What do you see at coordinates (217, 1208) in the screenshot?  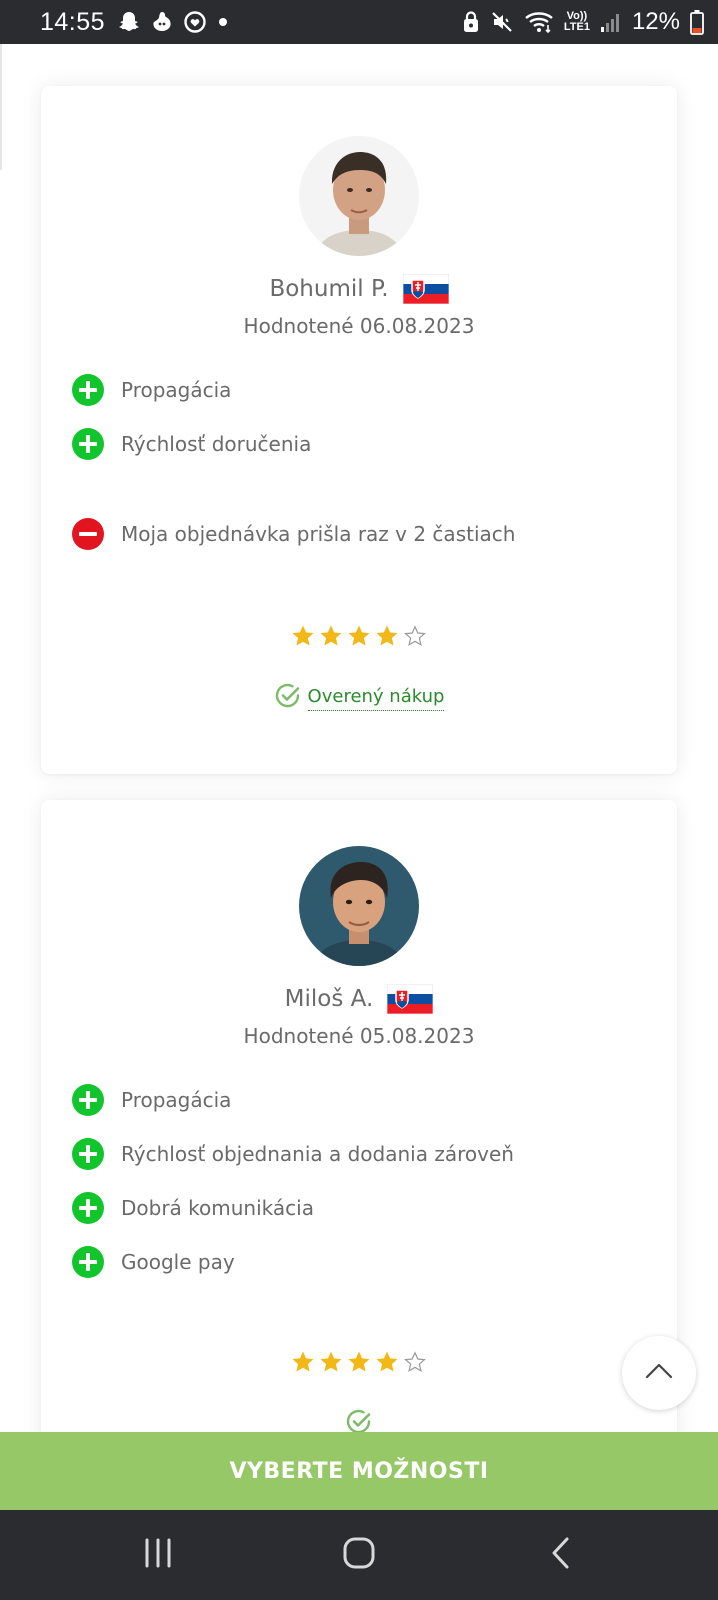 I see `pro-text: Dobrá komunikácia` at bounding box center [217, 1208].